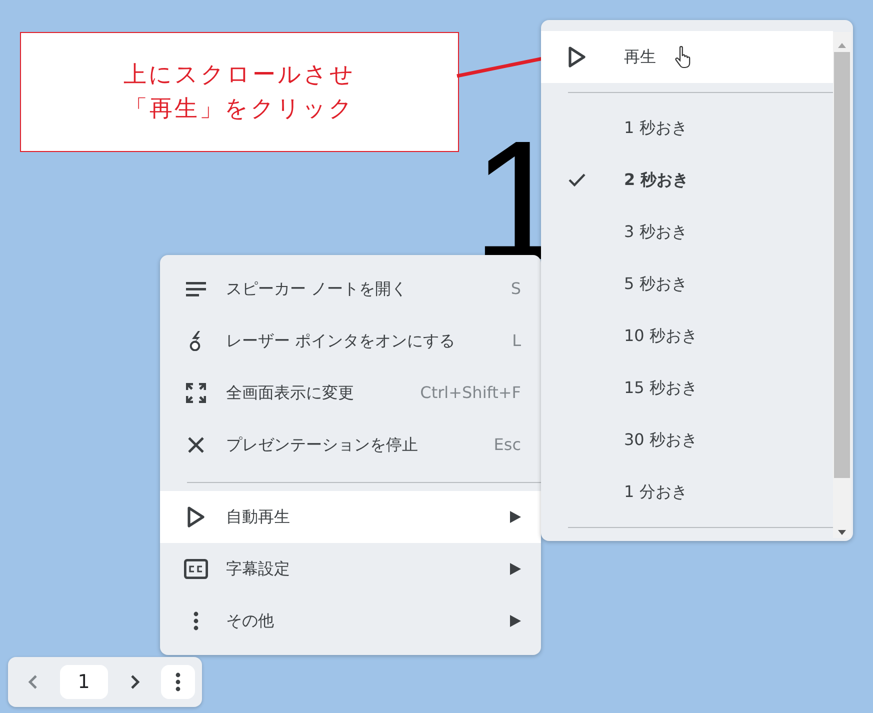 This screenshot has height=713, width=873. Describe the element at coordinates (687, 128) in the screenshot. I see `menu-item: 1 秒おき` at that location.